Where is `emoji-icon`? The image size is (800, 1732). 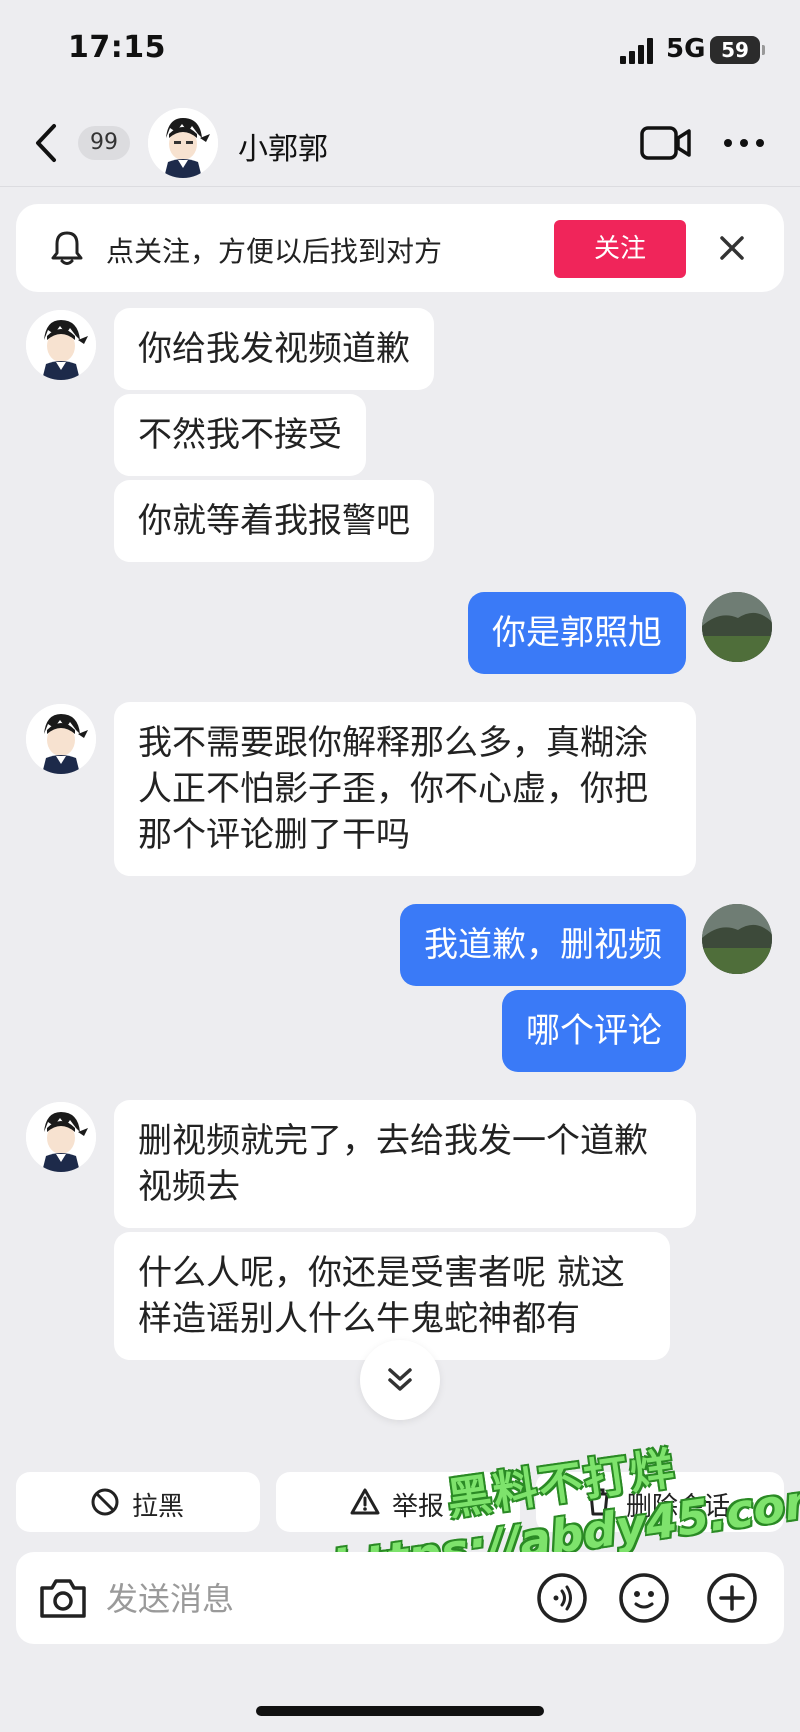
emoji-icon is located at coordinates (644, 1598).